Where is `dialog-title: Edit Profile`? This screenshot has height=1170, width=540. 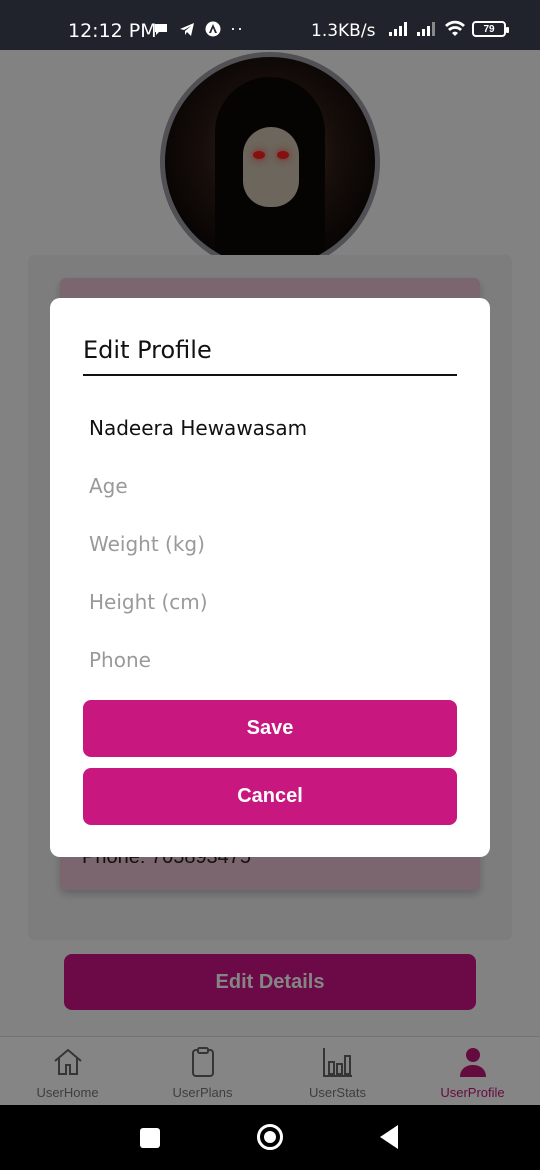 dialog-title: Edit Profile is located at coordinates (147, 350).